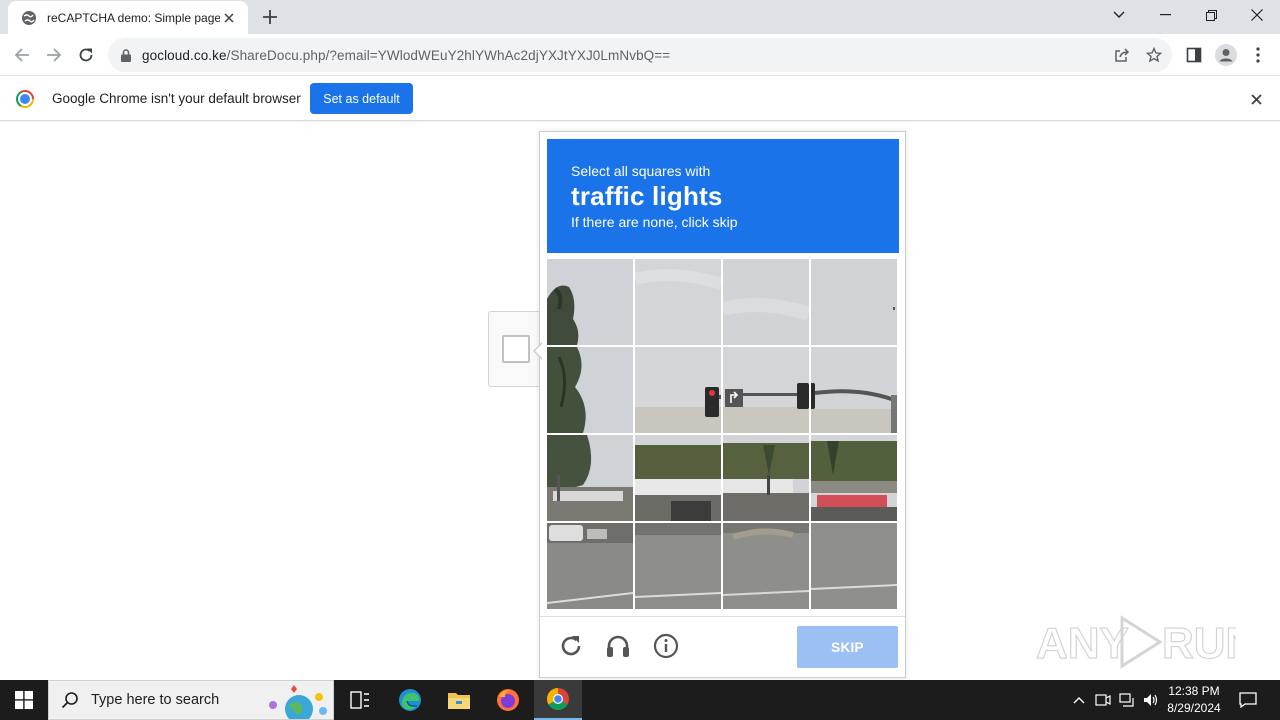 This screenshot has height=720, width=1280. Describe the element at coordinates (29, 18) in the screenshot. I see `globe-icon` at that location.